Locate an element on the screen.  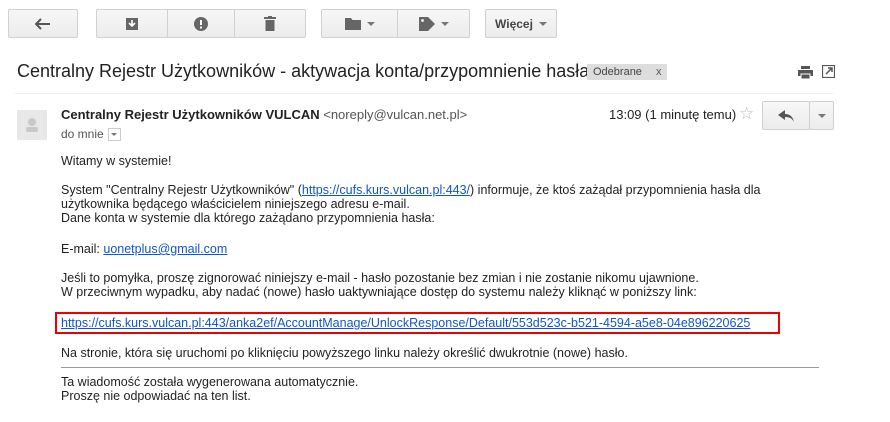
person-icon is located at coordinates (32, 125).